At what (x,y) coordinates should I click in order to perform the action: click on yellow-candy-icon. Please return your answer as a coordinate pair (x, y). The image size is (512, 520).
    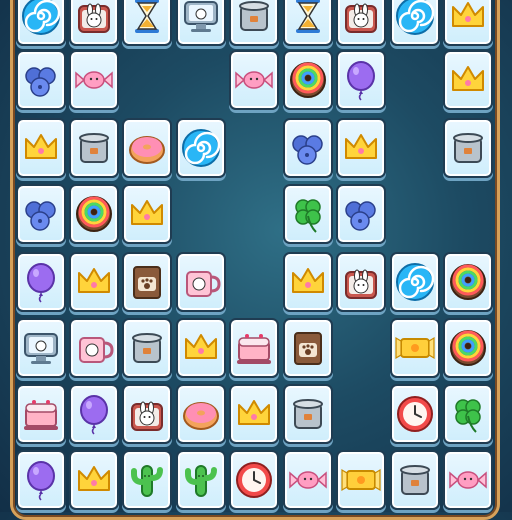
    Looking at the image, I should click on (361, 480).